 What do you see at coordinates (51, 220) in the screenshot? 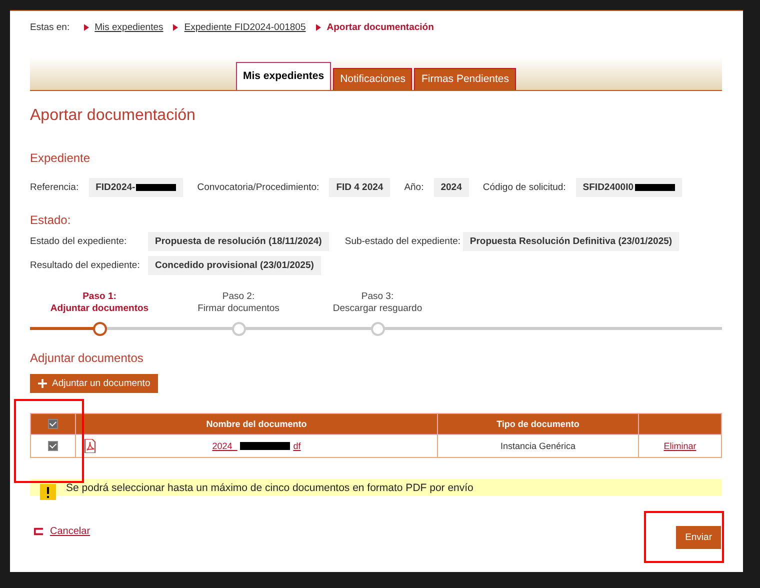
I see `section-heading: Estado:` at bounding box center [51, 220].